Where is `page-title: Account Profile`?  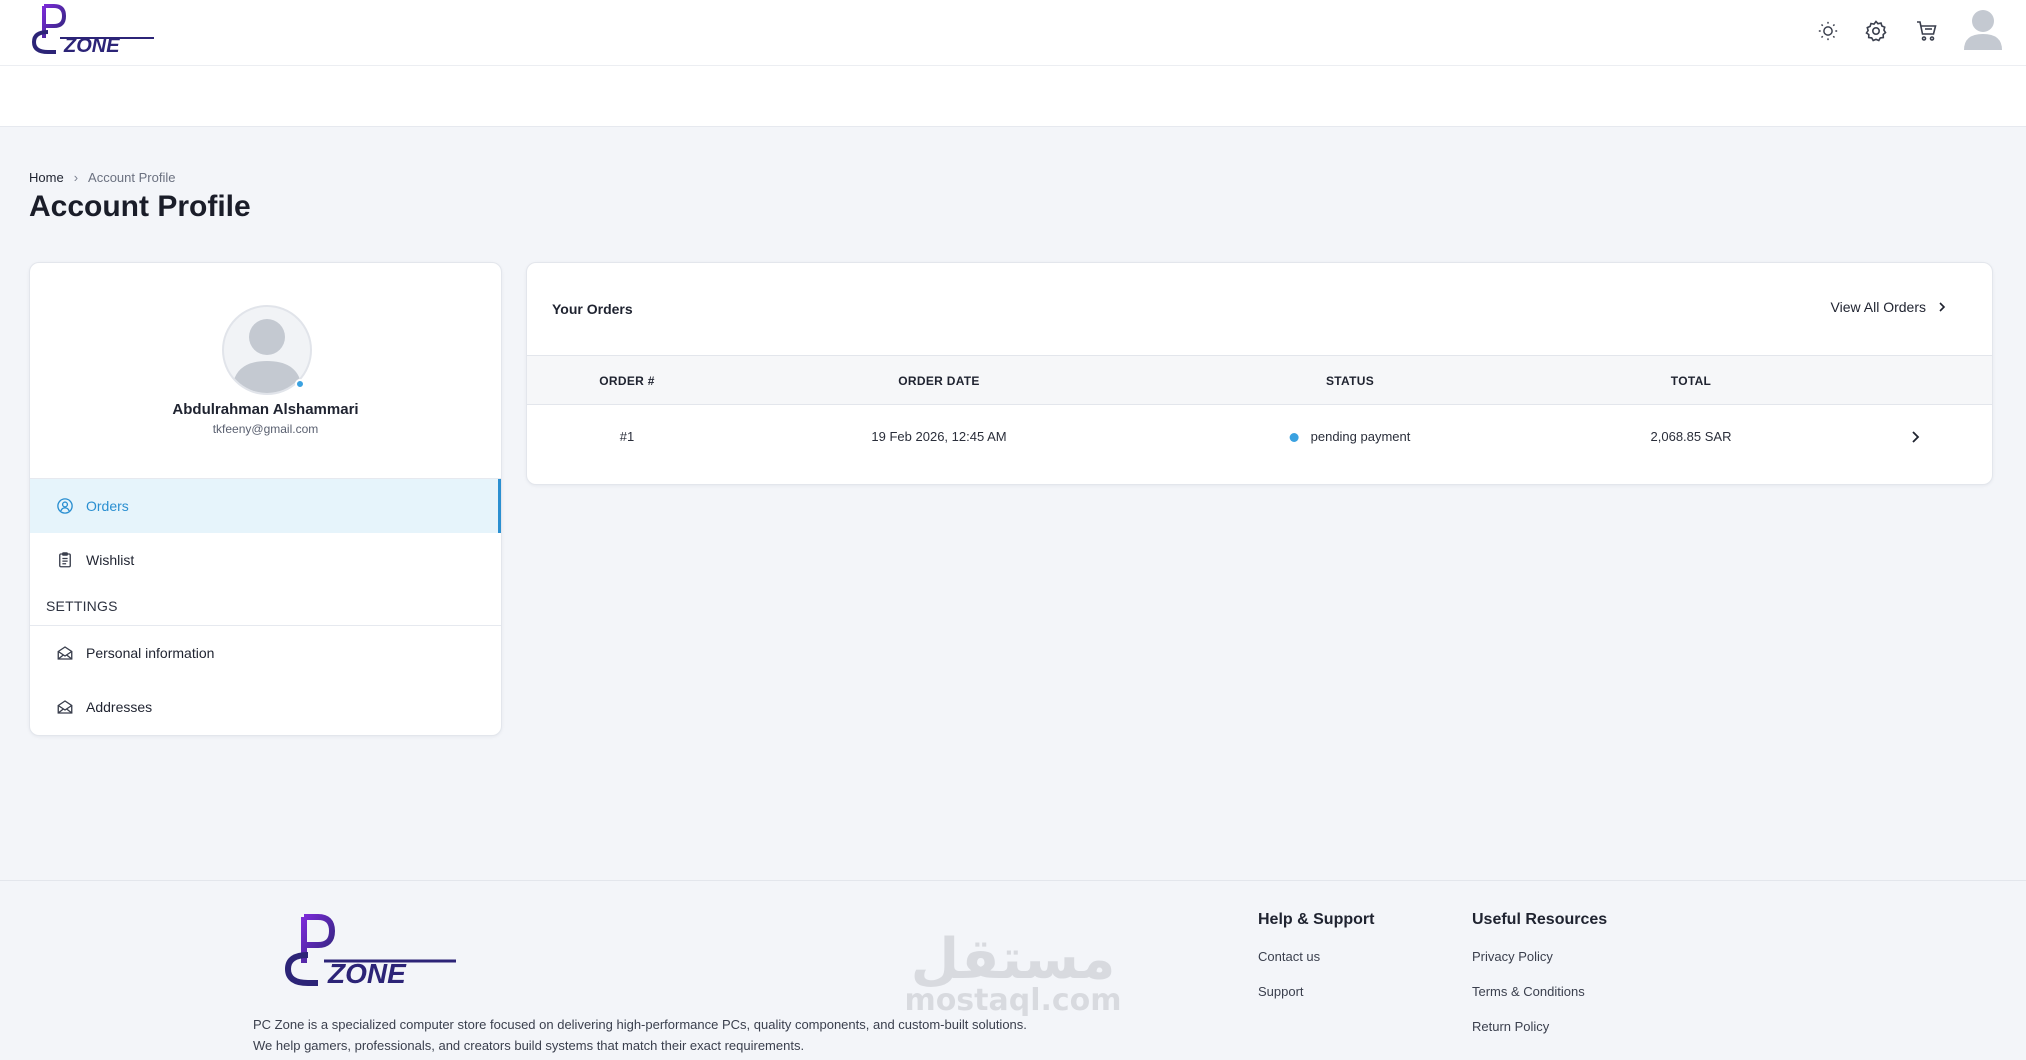 page-title: Account Profile is located at coordinates (140, 206).